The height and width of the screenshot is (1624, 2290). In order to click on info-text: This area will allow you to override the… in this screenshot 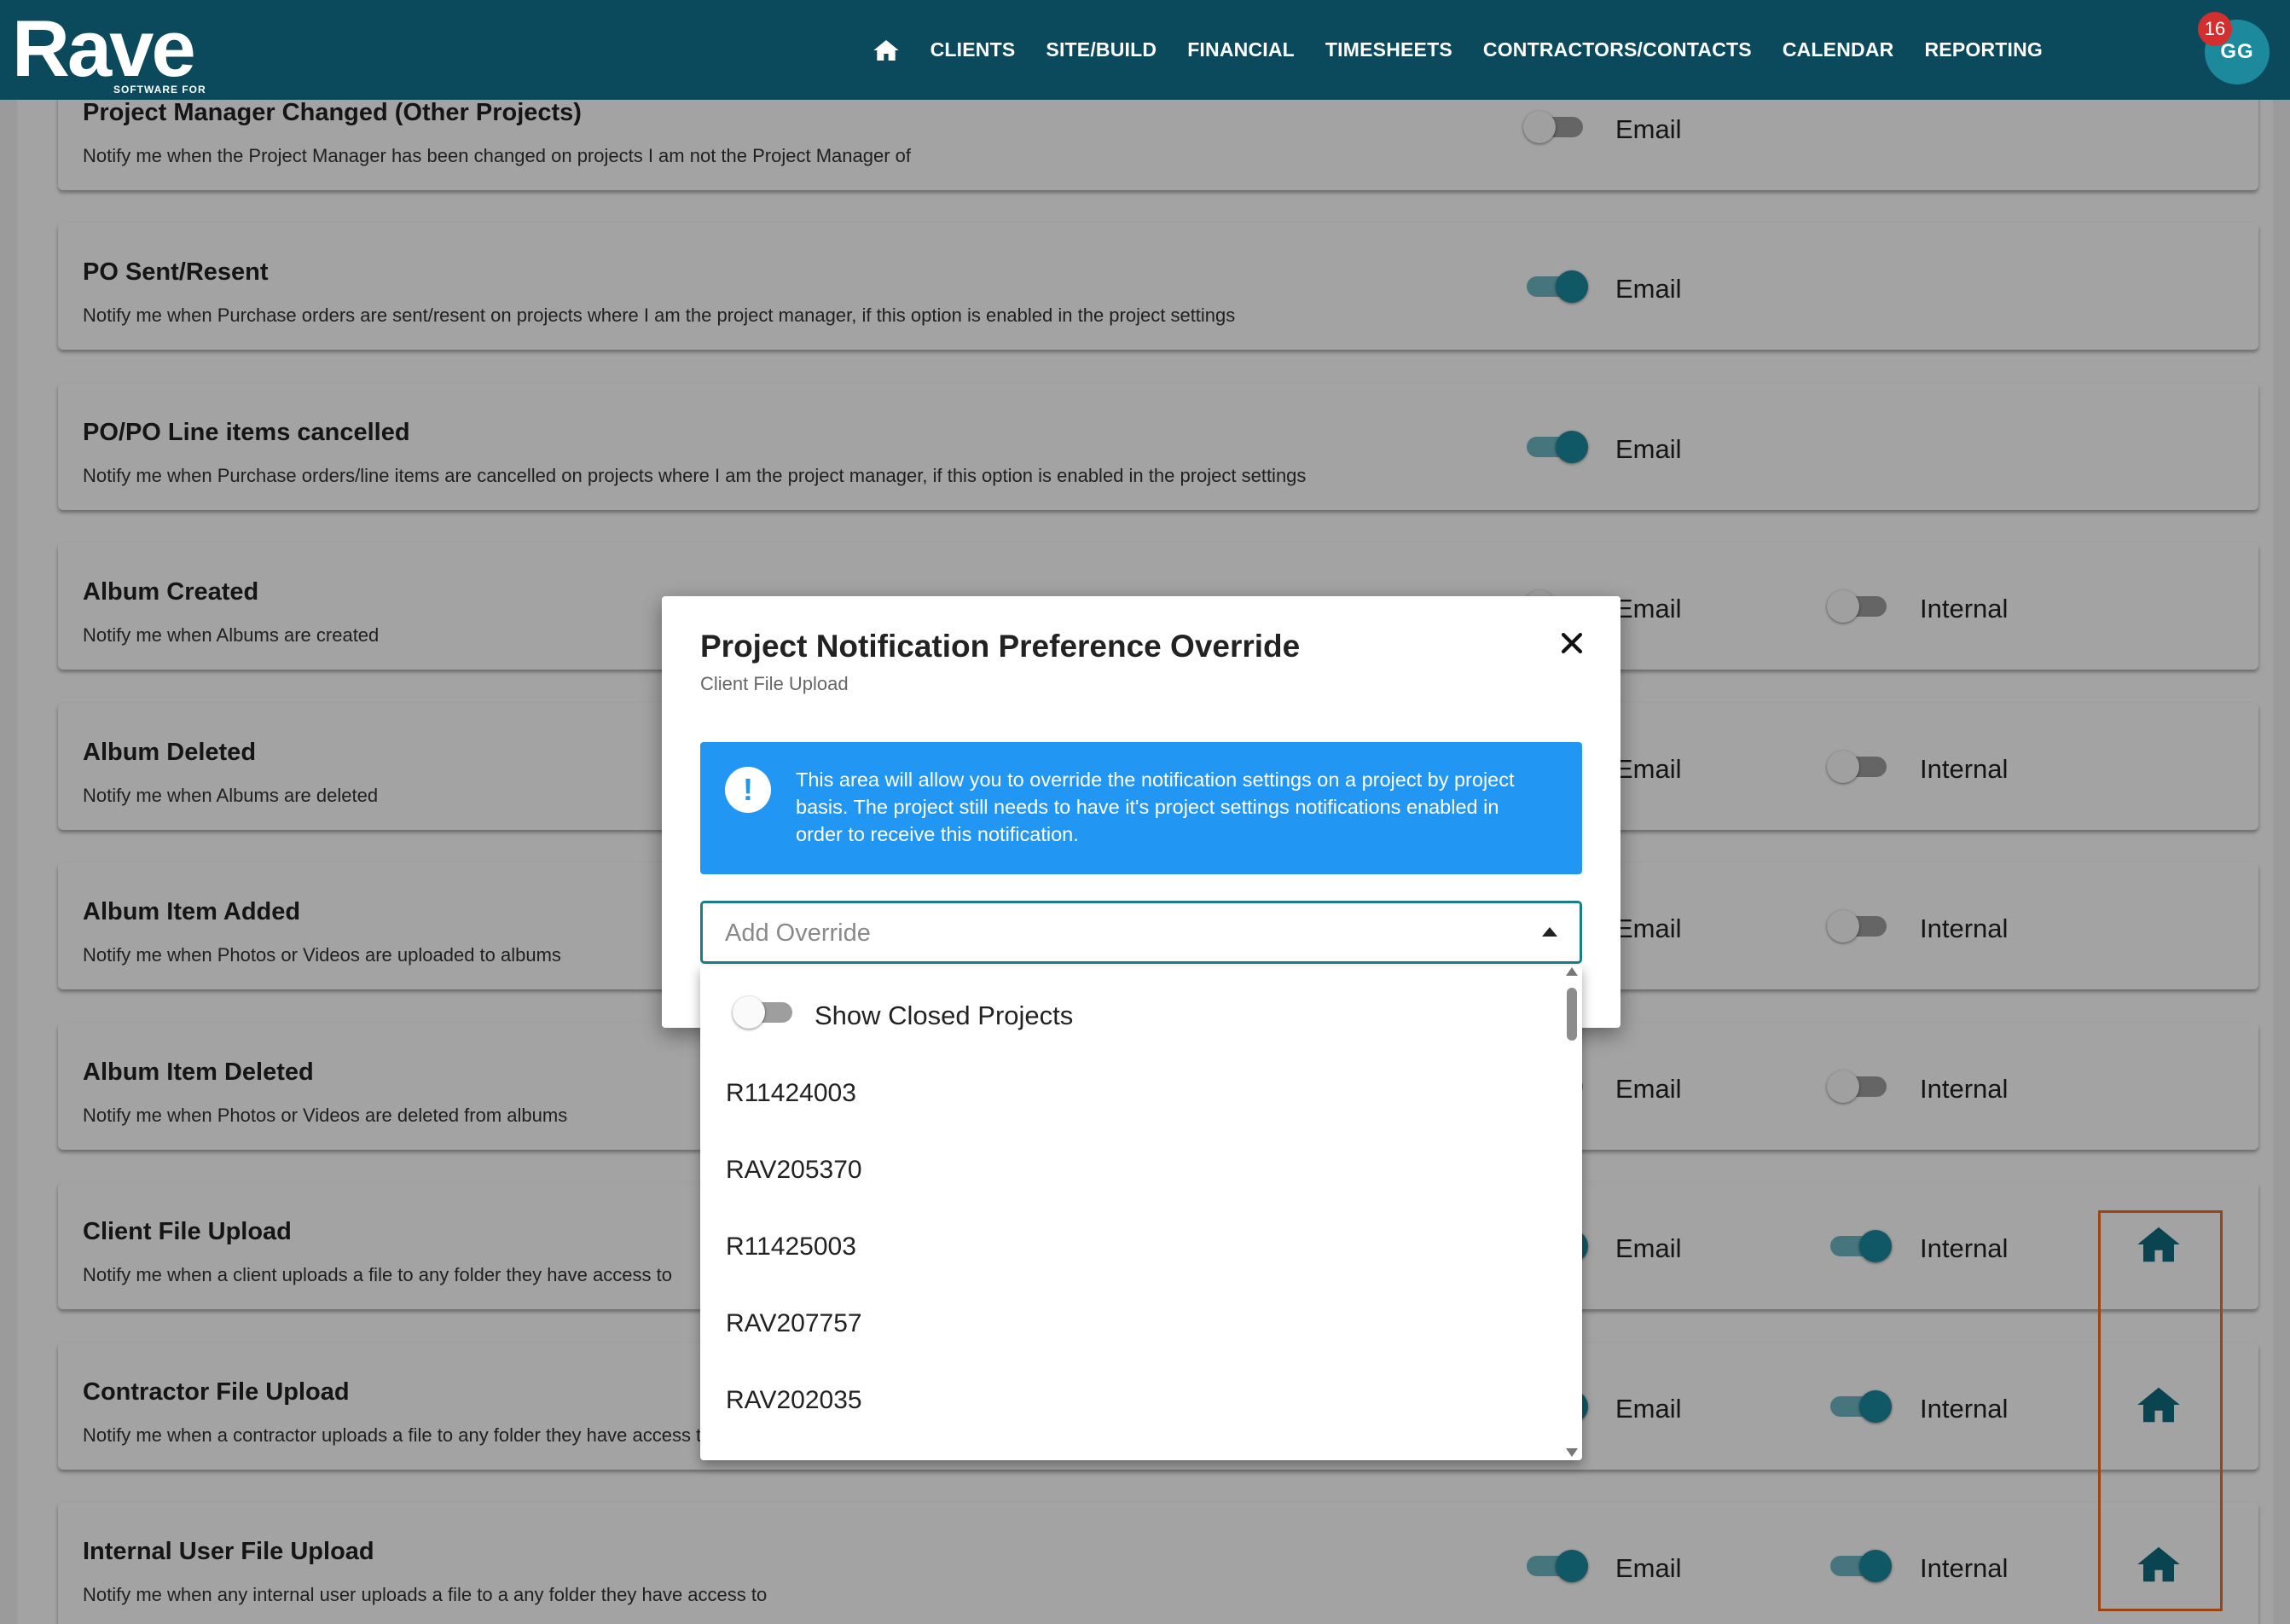, I will do `click(1155, 806)`.